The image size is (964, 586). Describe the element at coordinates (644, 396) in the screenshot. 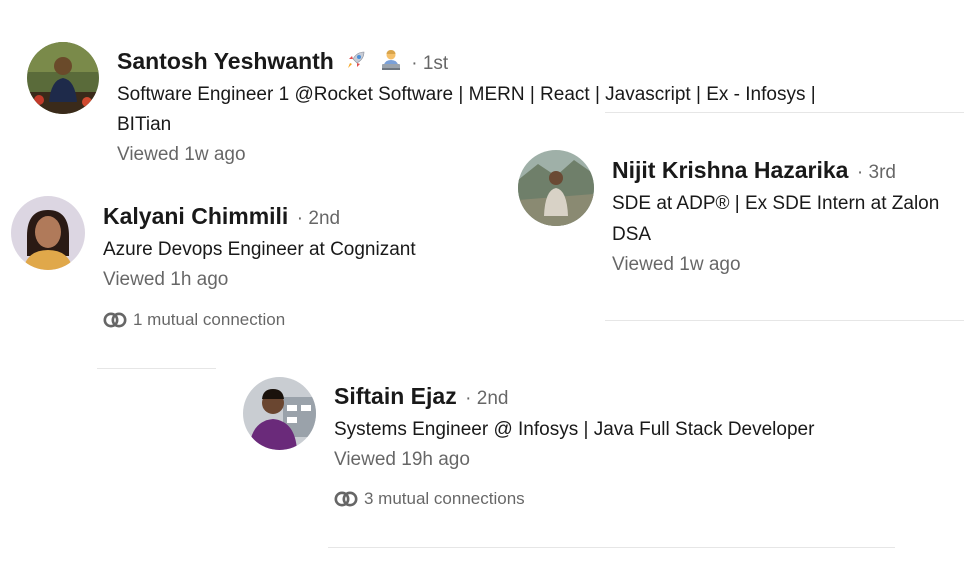

I see `name-line: Siftain Ejaz · 2nd` at that location.